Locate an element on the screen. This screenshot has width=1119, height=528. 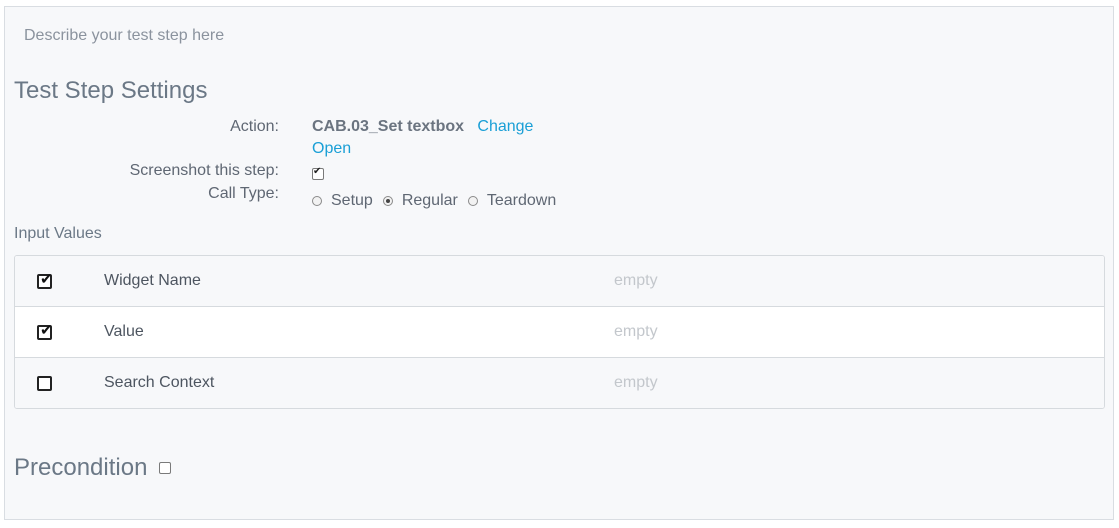
precondition-title: Precondition is located at coordinates (81, 467).